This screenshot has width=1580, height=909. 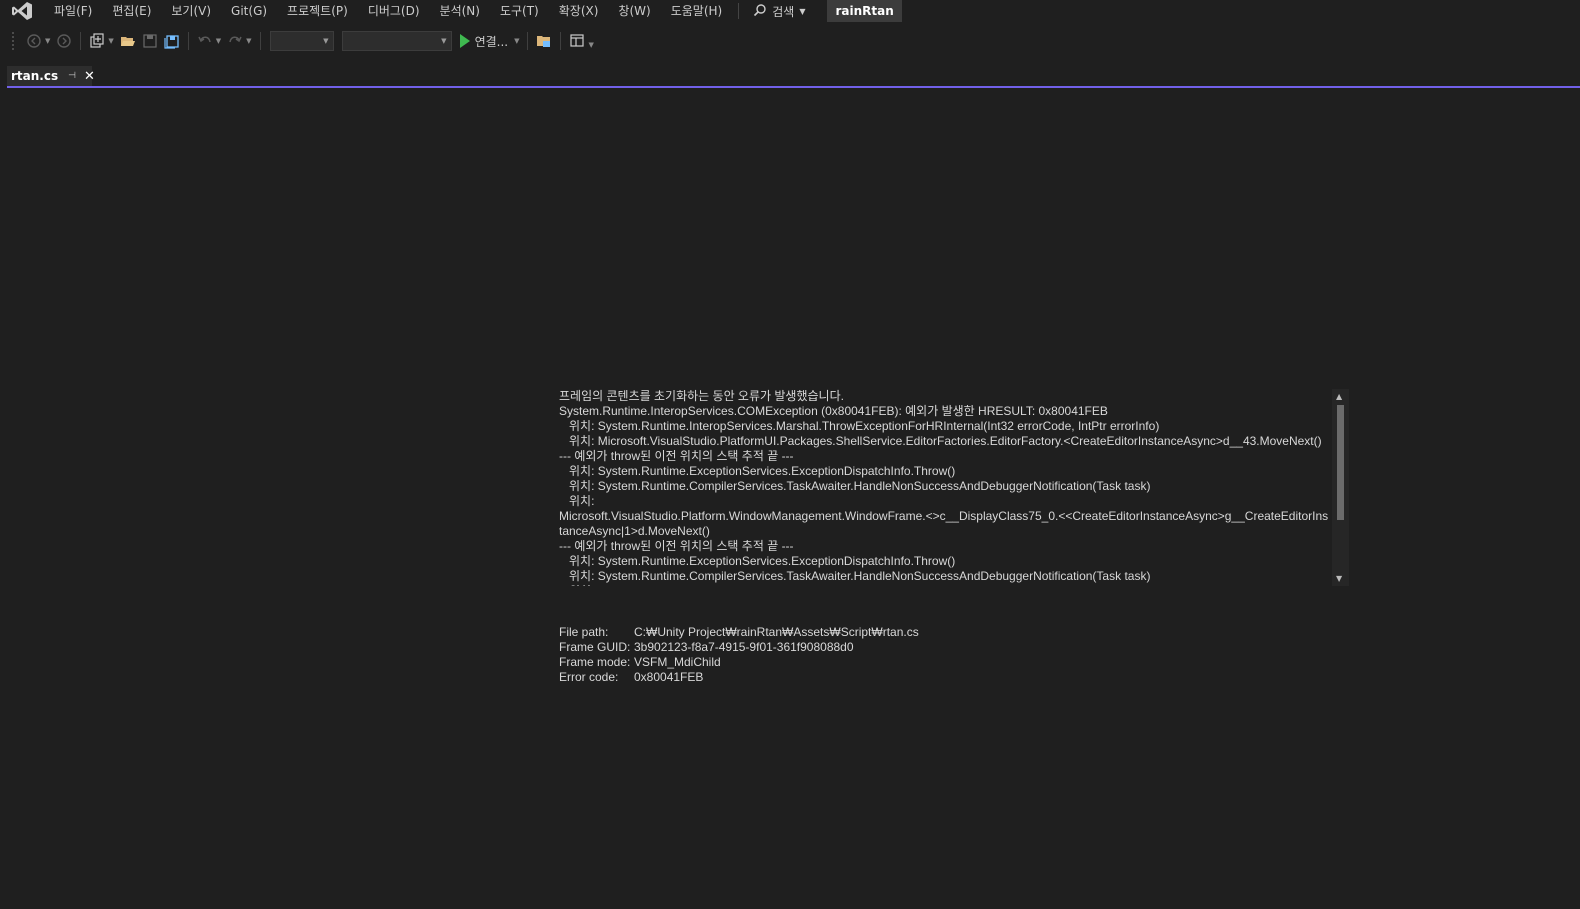 What do you see at coordinates (739, 11) in the screenshot?
I see `menu-separator` at bounding box center [739, 11].